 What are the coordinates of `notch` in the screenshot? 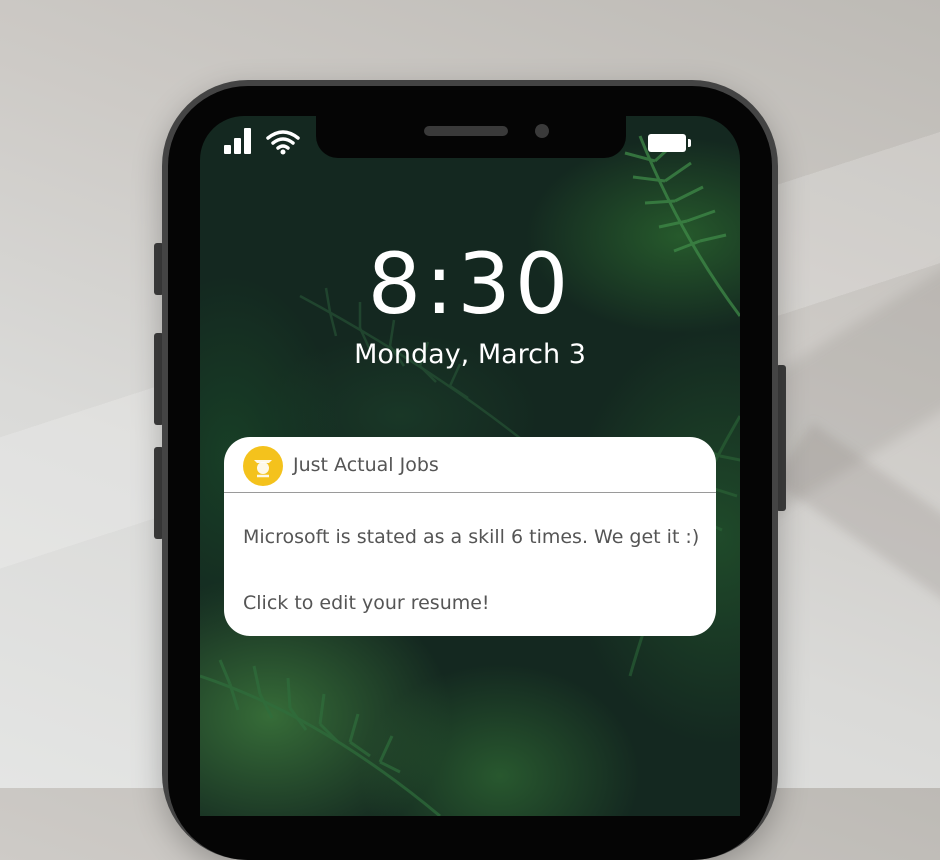 It's located at (471, 137).